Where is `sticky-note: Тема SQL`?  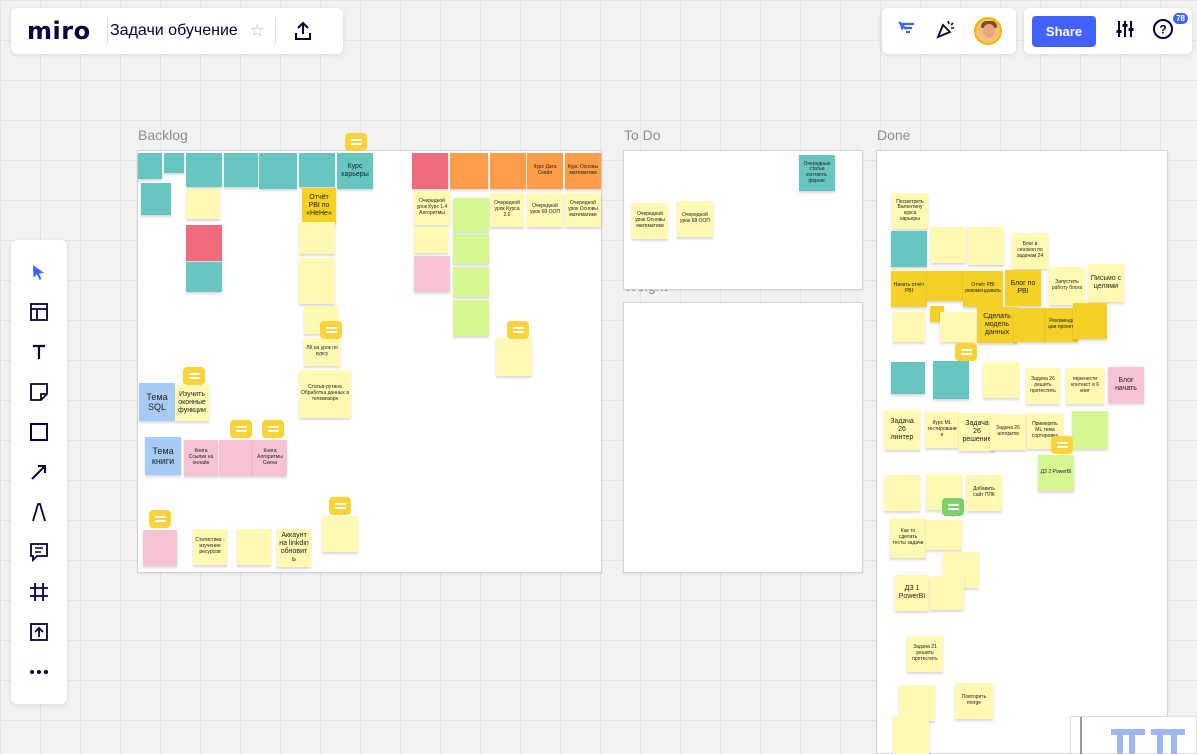
sticky-note: Тема SQL is located at coordinates (157, 402).